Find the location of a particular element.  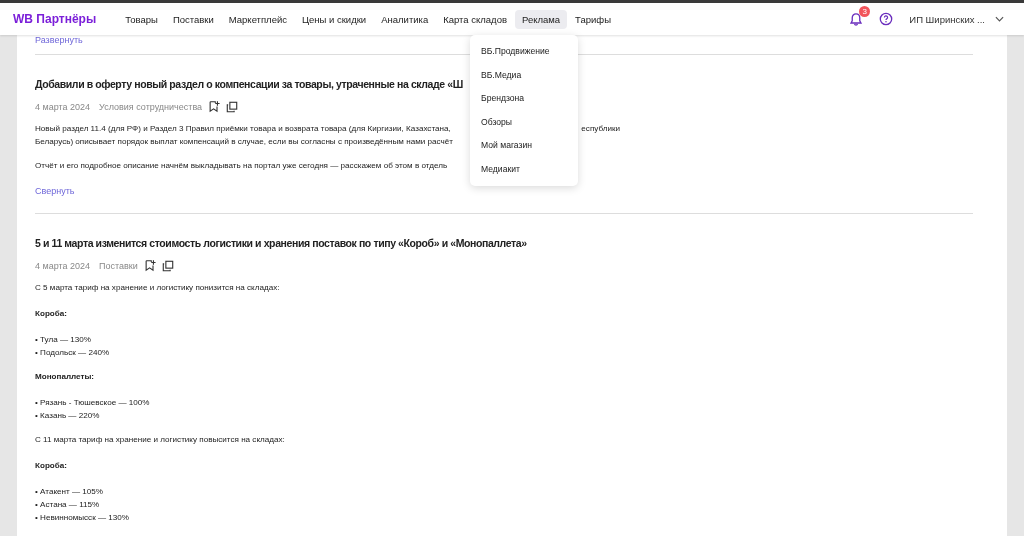

chevron-down-icon is located at coordinates (999, 19).